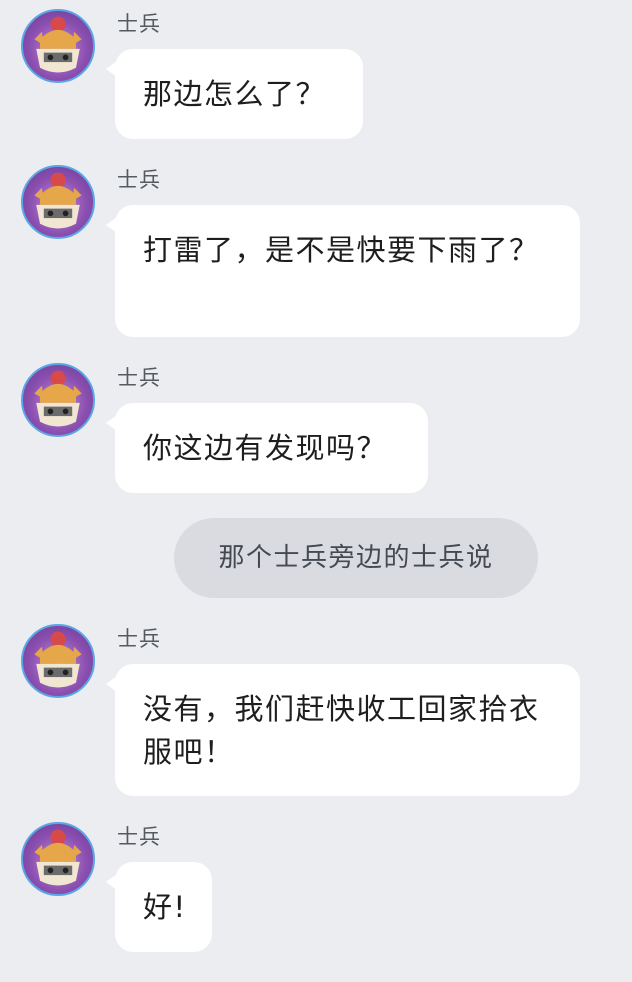 The height and width of the screenshot is (982, 632). What do you see at coordinates (267, 448) in the screenshot?
I see `message-bubble: 你这边有发现吗？` at bounding box center [267, 448].